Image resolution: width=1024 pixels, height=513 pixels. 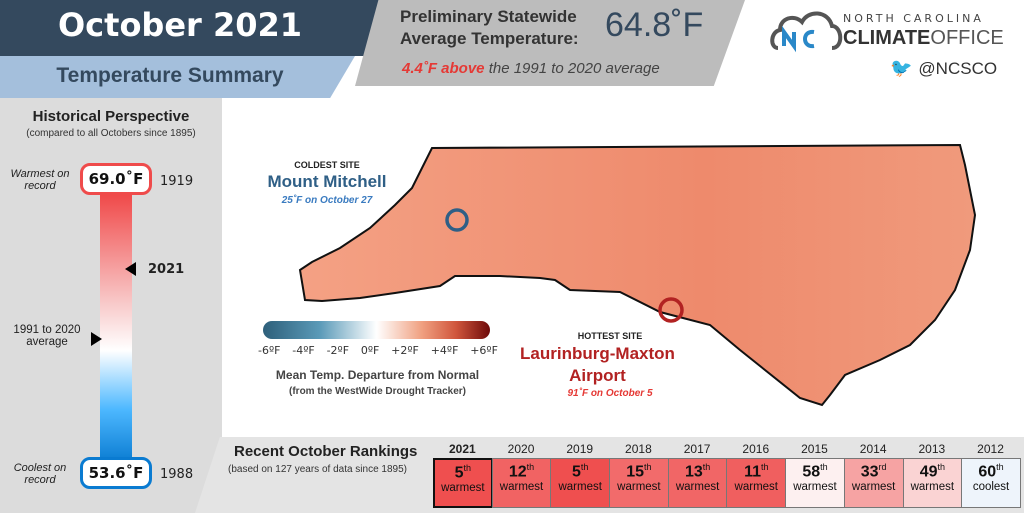 What do you see at coordinates (987, 472) in the screenshot?
I see `rank-number: 60` at bounding box center [987, 472].